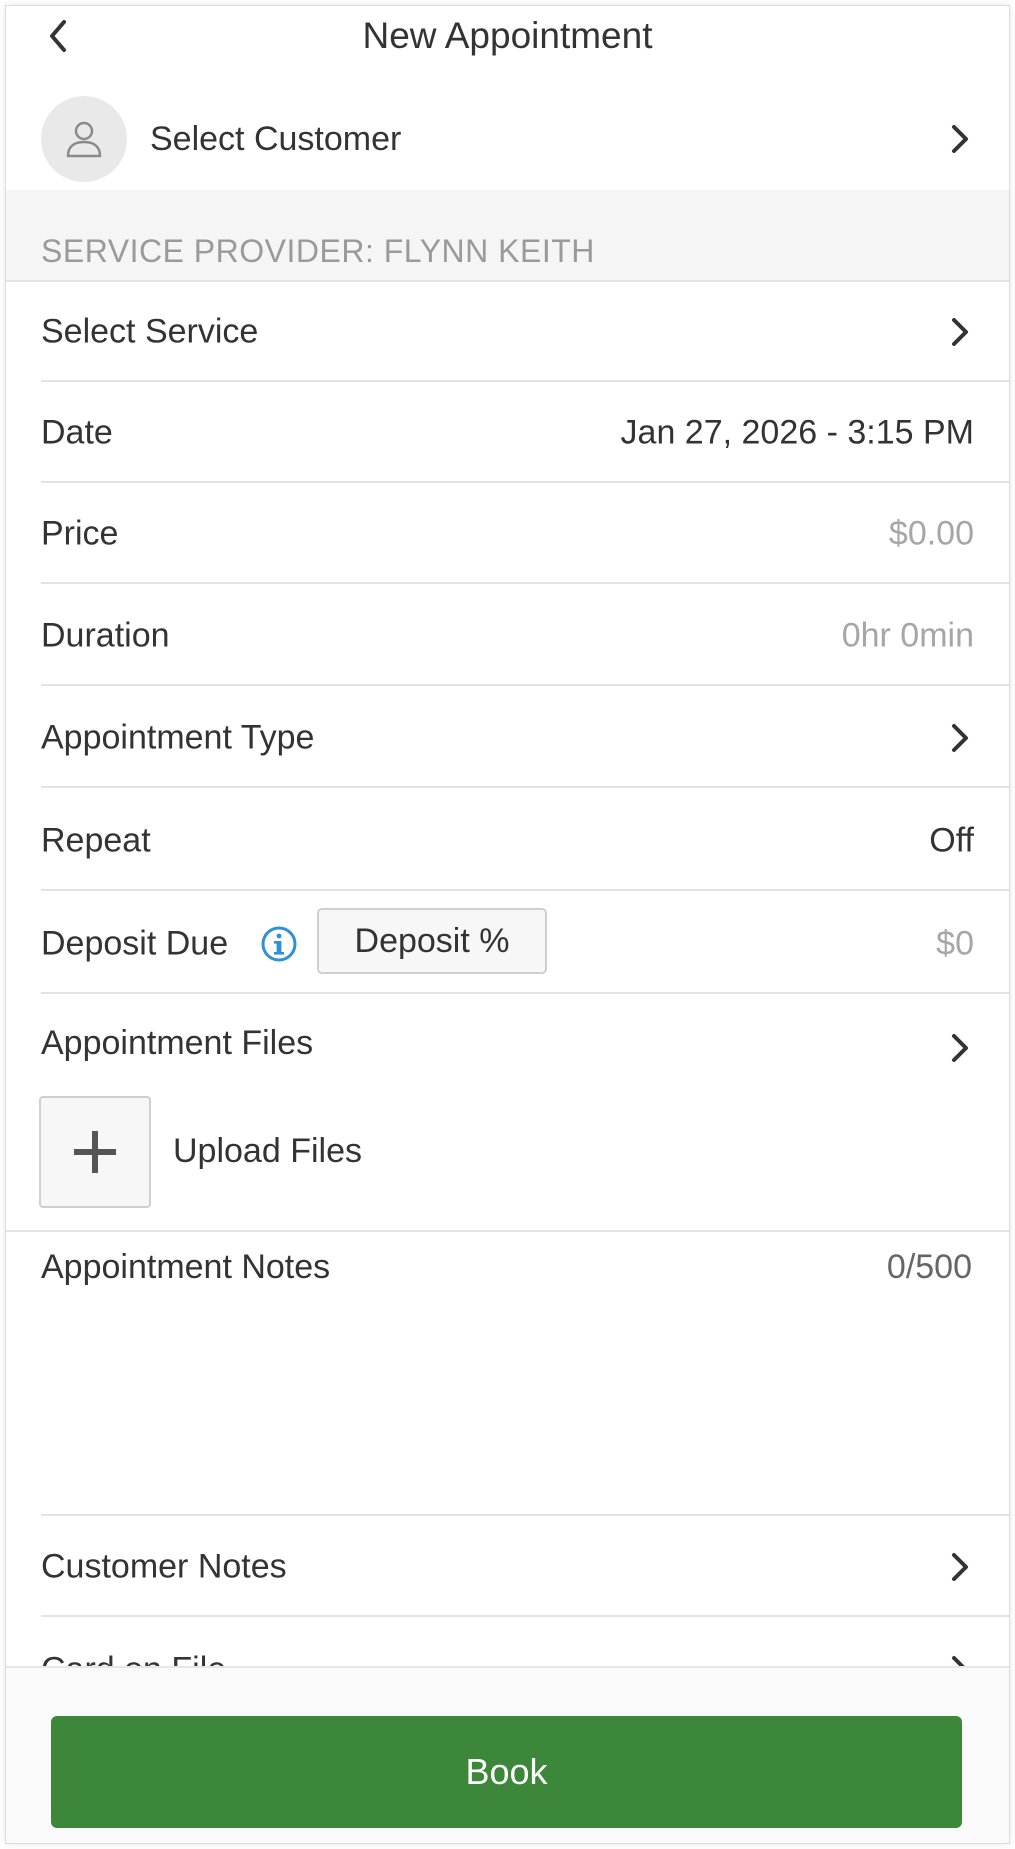 Image resolution: width=1015 pixels, height=1849 pixels. What do you see at coordinates (507, 840) in the screenshot?
I see `repeat-row: Repeat Off` at bounding box center [507, 840].